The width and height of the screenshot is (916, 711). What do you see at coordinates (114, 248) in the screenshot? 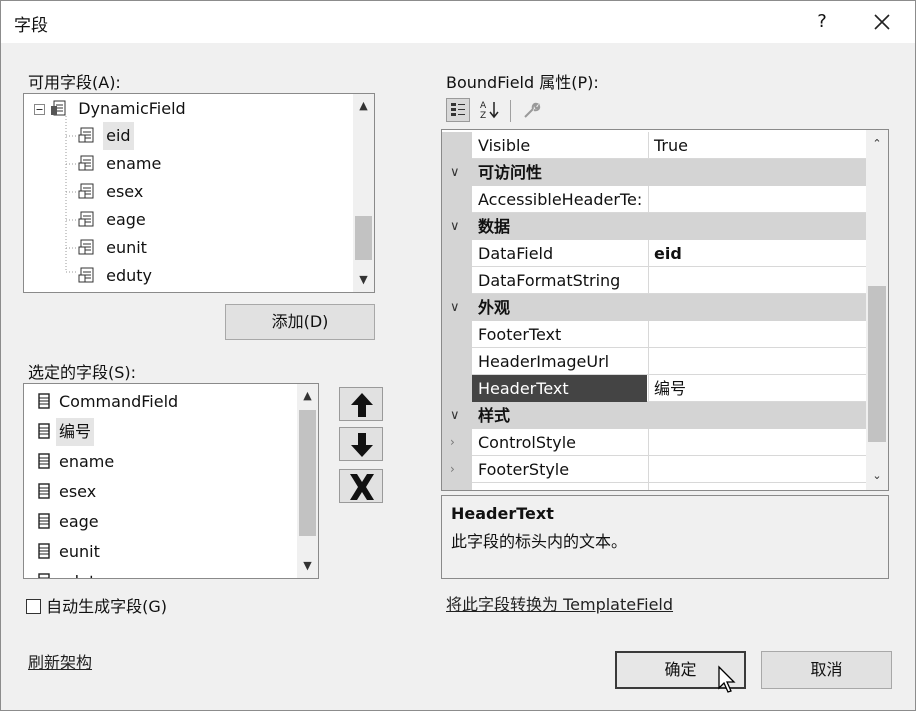
I see `tree-item-eunit: eunit` at bounding box center [114, 248].